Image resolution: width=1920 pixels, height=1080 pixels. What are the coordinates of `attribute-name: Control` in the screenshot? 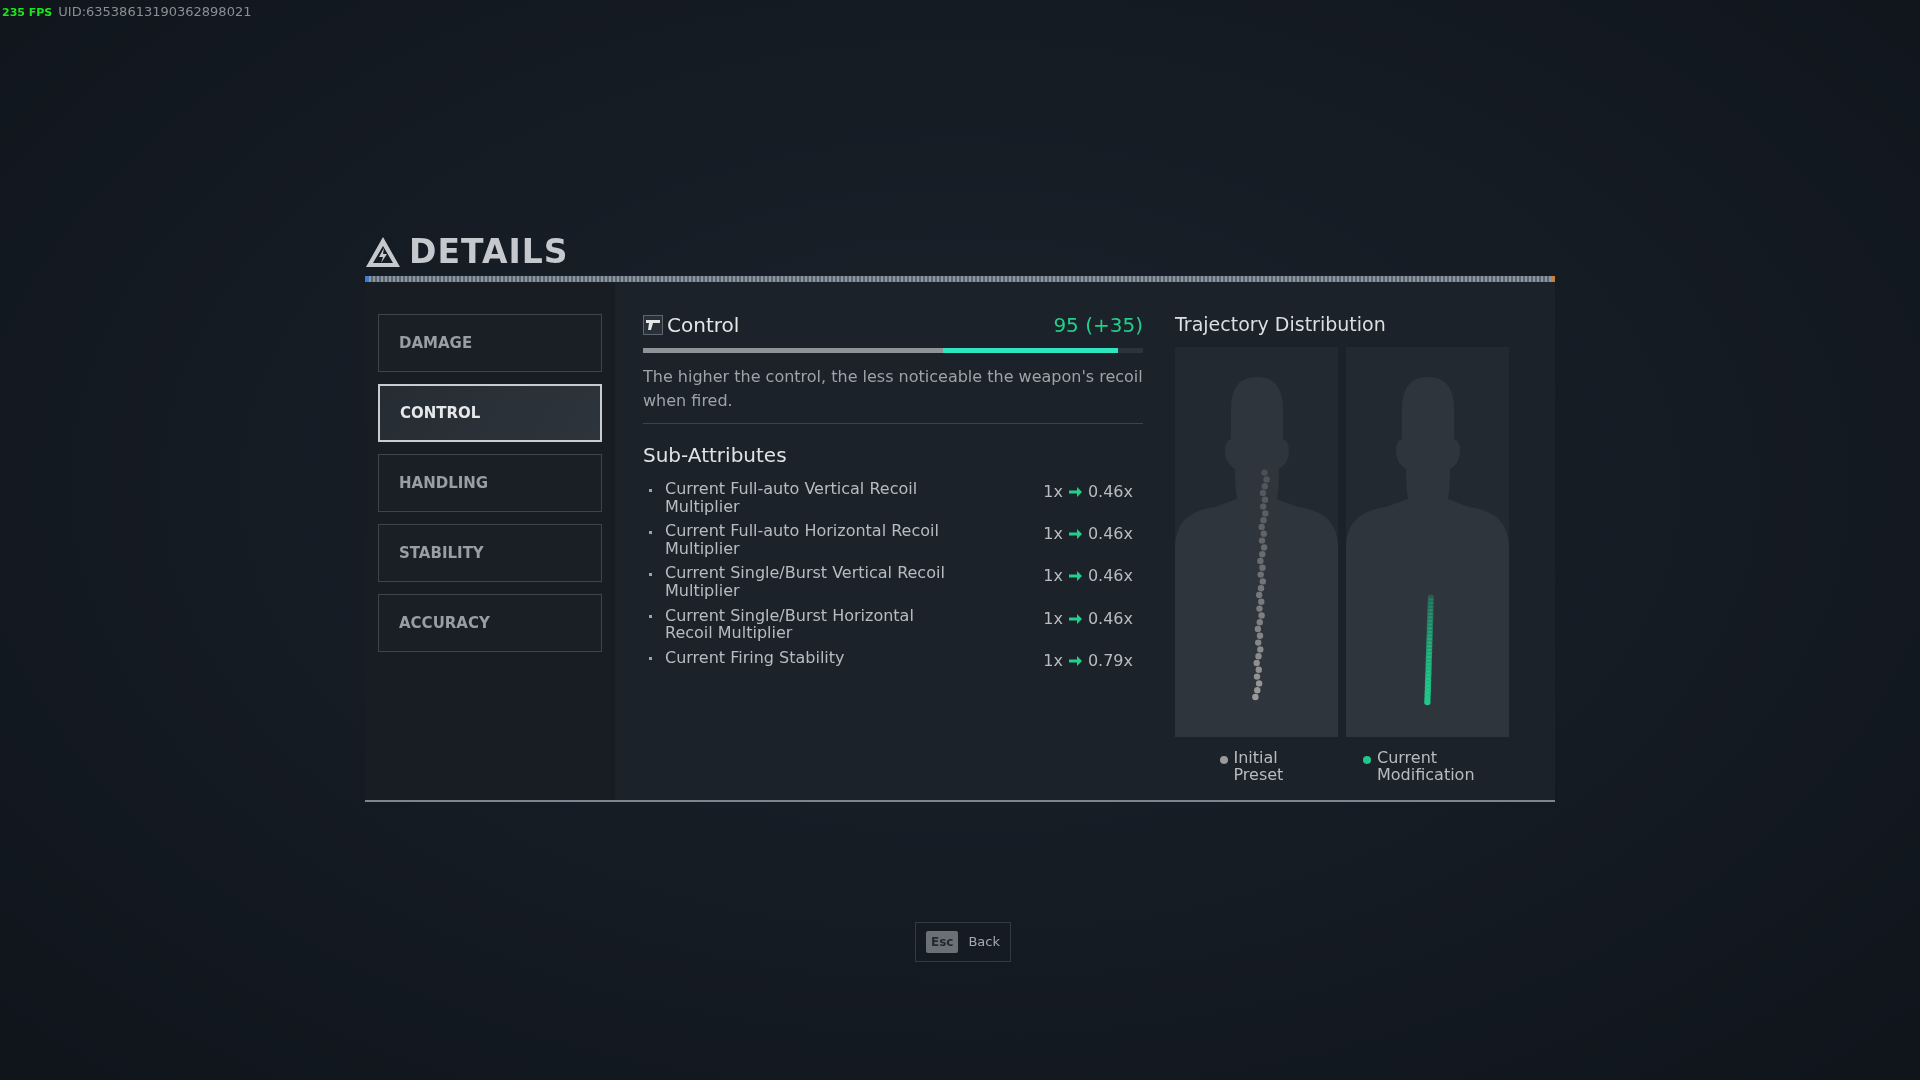 It's located at (703, 325).